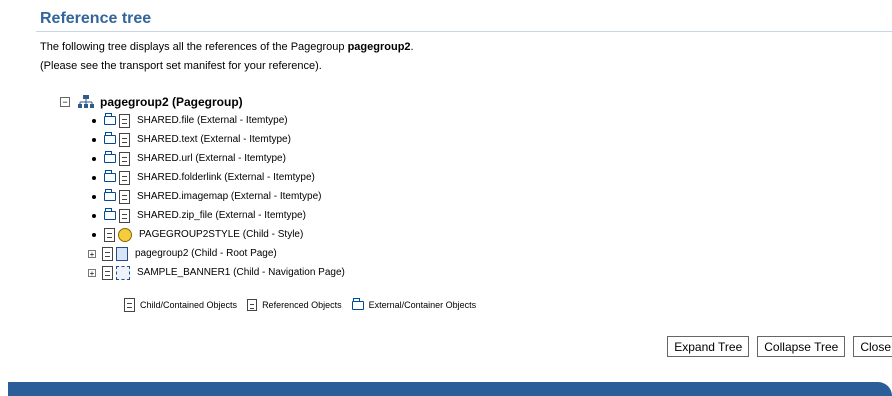 The width and height of the screenshot is (892, 396). I want to click on tree-item: PAGEGROUP2STYLE (Child - Style), so click(202, 234).